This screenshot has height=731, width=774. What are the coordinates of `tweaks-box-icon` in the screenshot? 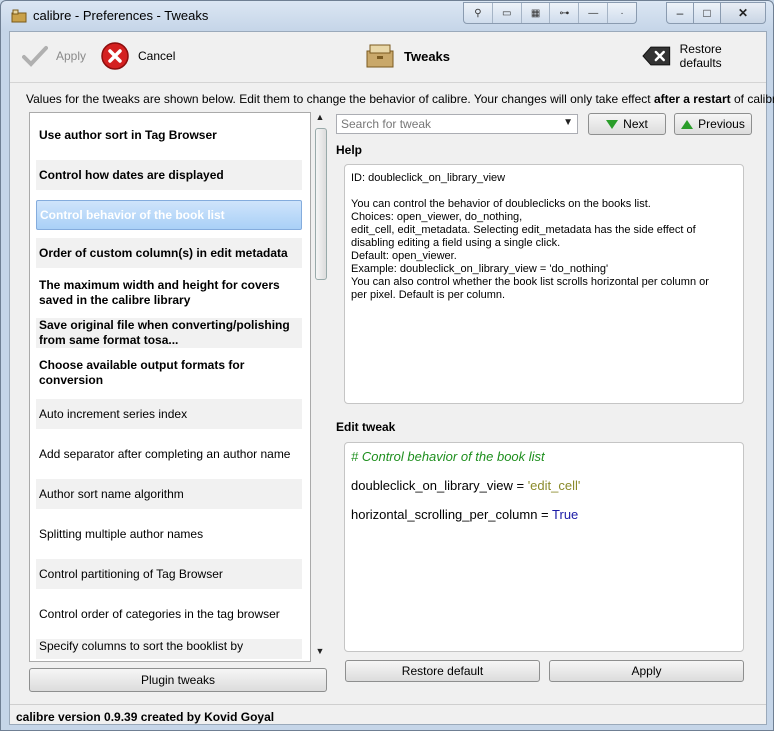 It's located at (380, 56).